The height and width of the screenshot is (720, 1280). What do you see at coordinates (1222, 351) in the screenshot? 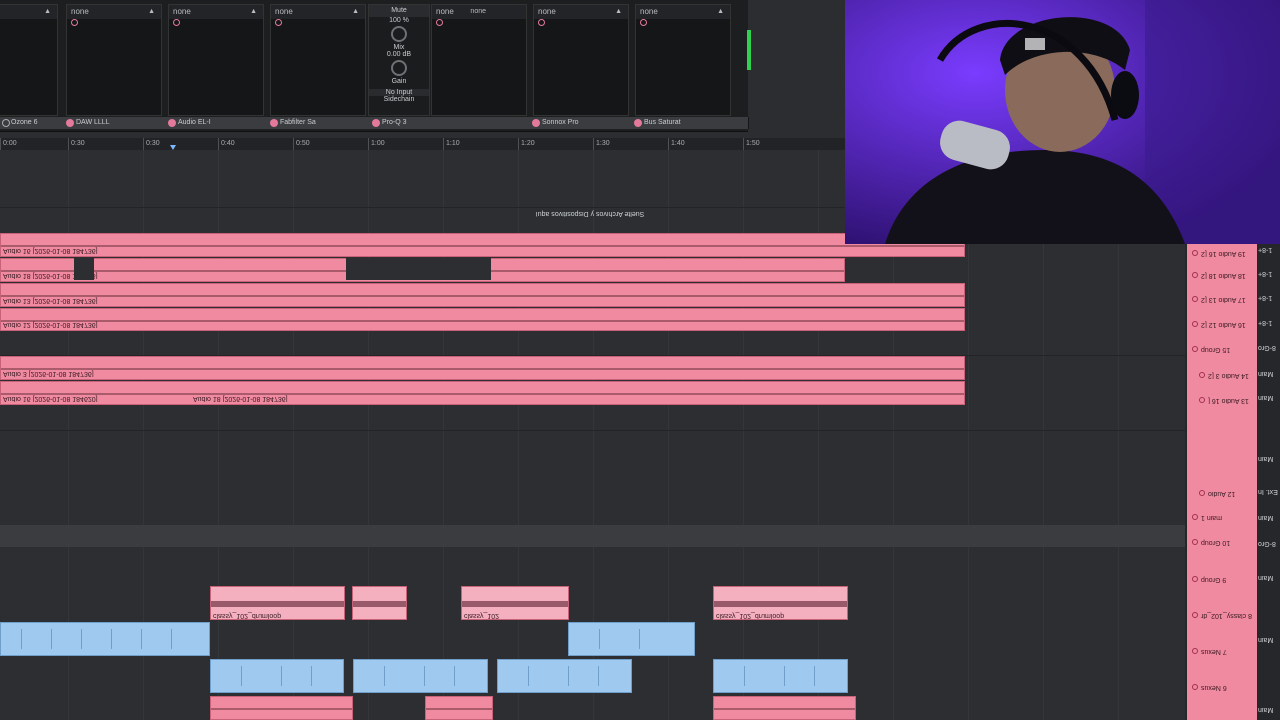
I see `track-header: 15 Group` at bounding box center [1222, 351].